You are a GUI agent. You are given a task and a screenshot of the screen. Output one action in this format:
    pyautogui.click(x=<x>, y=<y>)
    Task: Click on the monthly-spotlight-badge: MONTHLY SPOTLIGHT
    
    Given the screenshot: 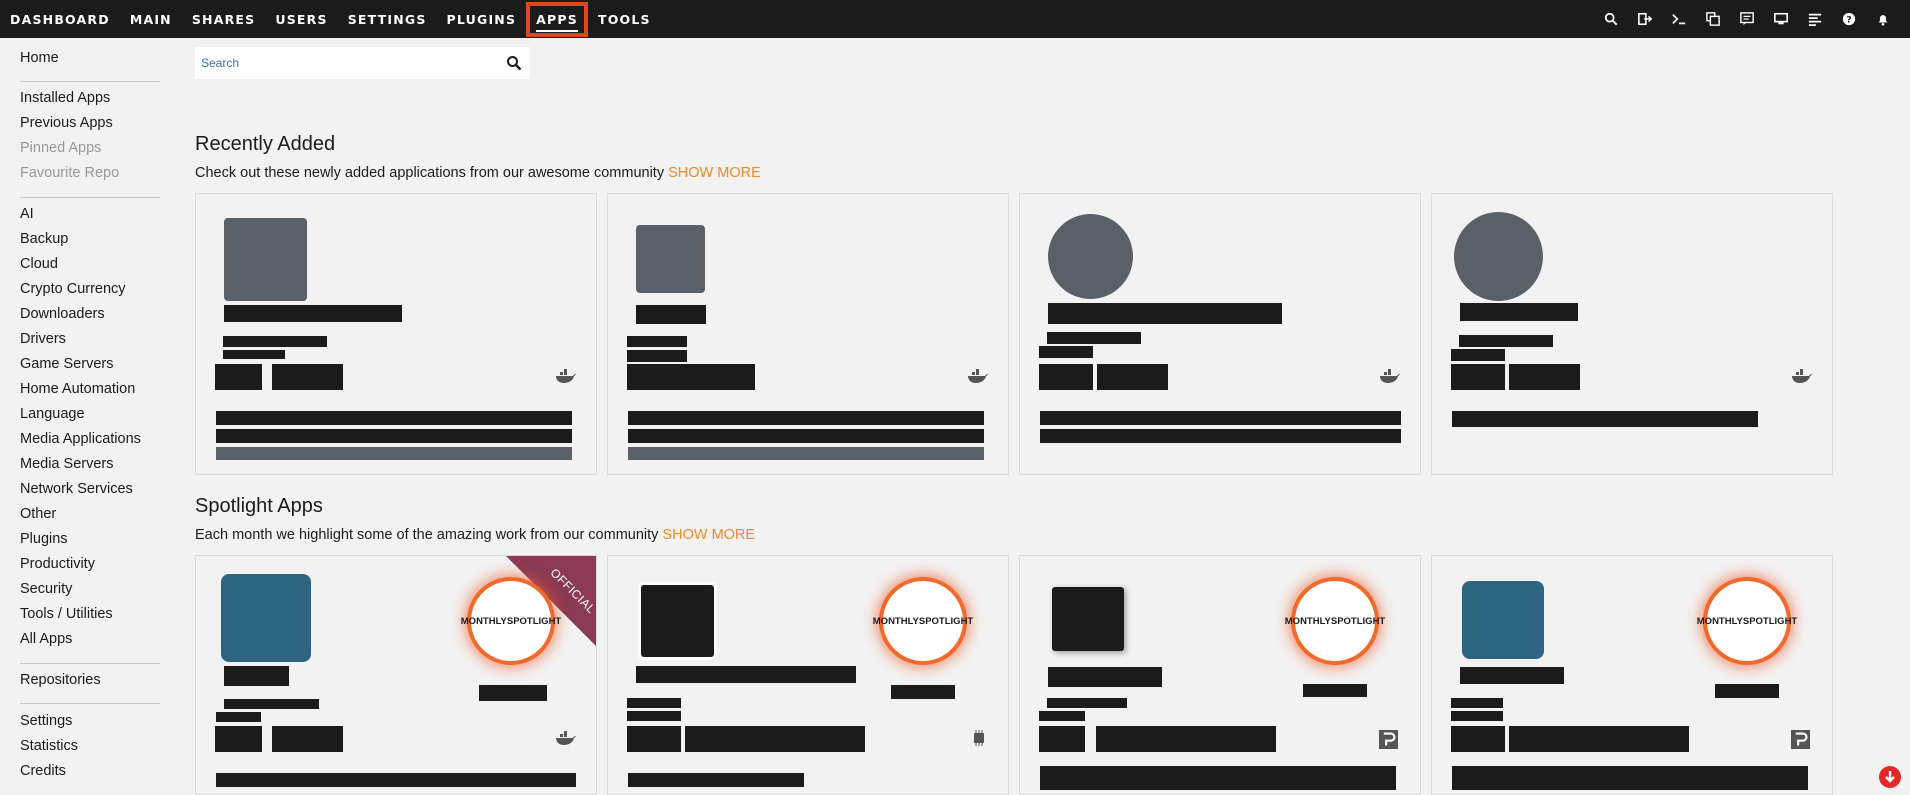 What is the action you would take?
    pyautogui.click(x=1747, y=621)
    